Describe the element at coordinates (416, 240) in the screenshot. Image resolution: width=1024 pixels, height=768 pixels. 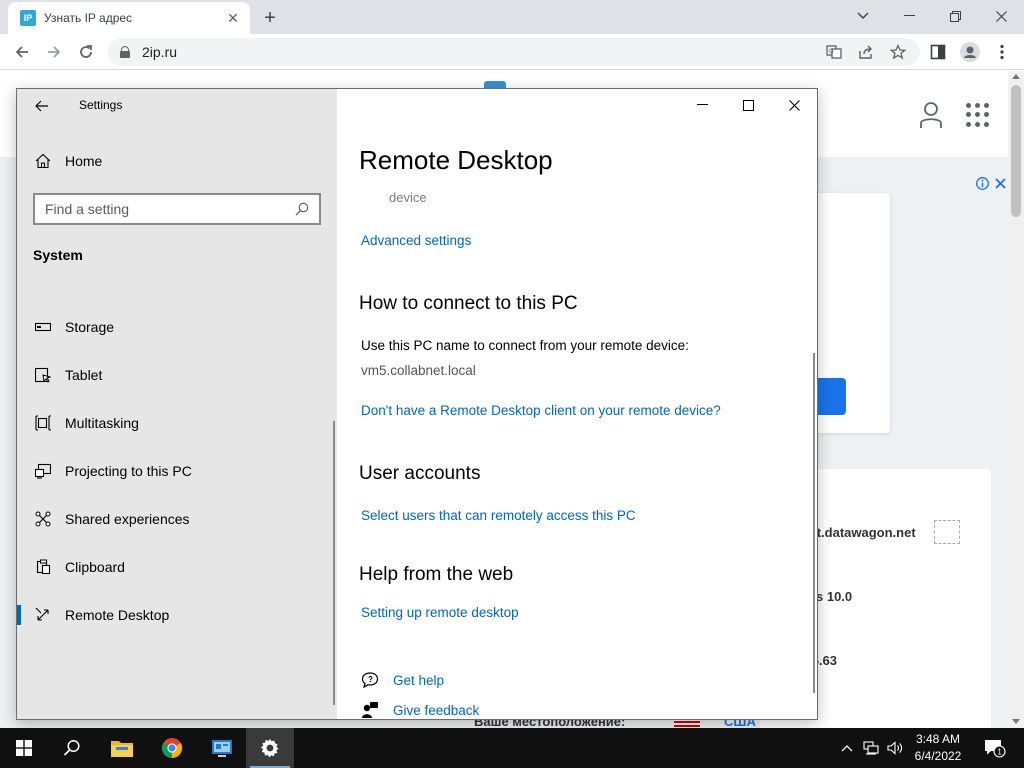
I see `advanced-settings-link: Advanced settings` at that location.